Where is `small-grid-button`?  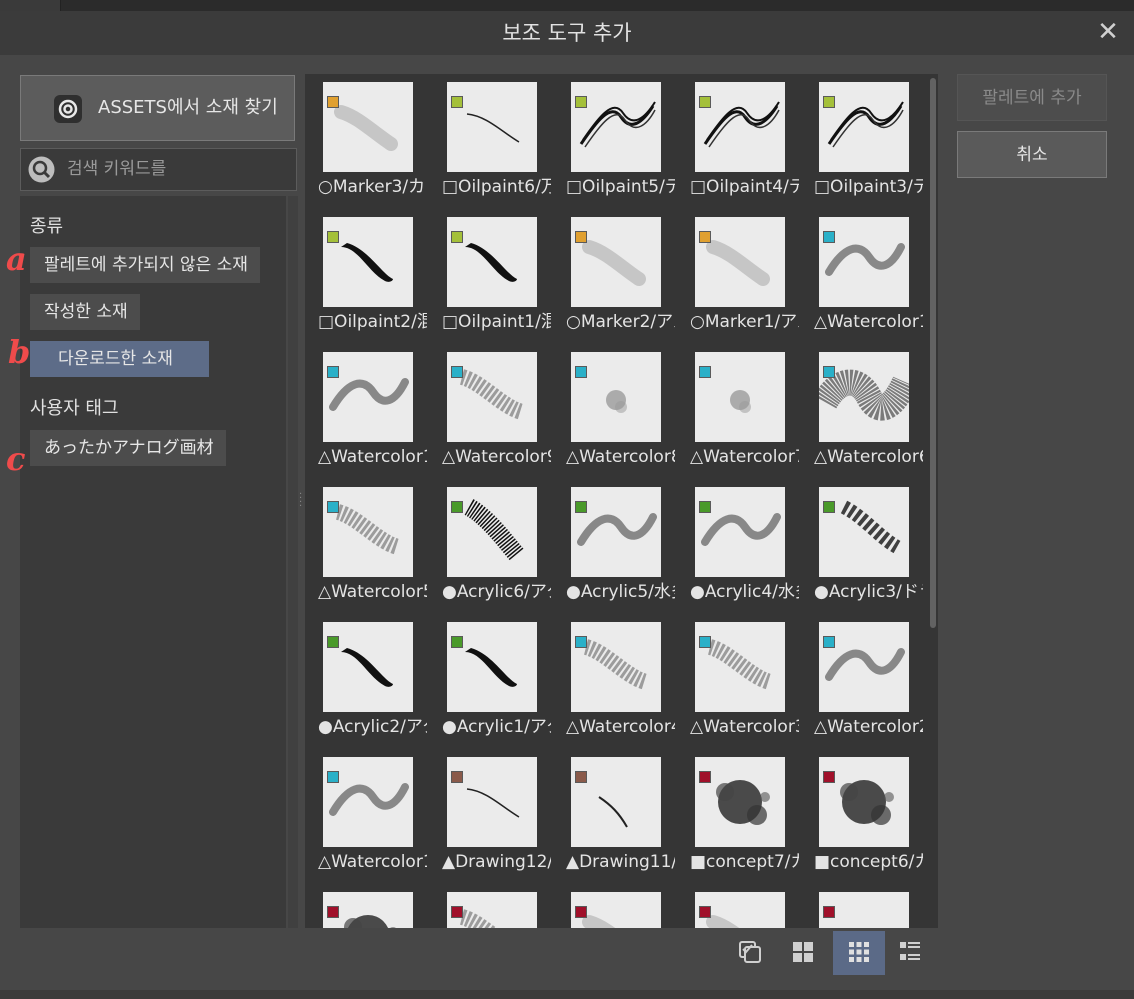
small-grid-button is located at coordinates (859, 953).